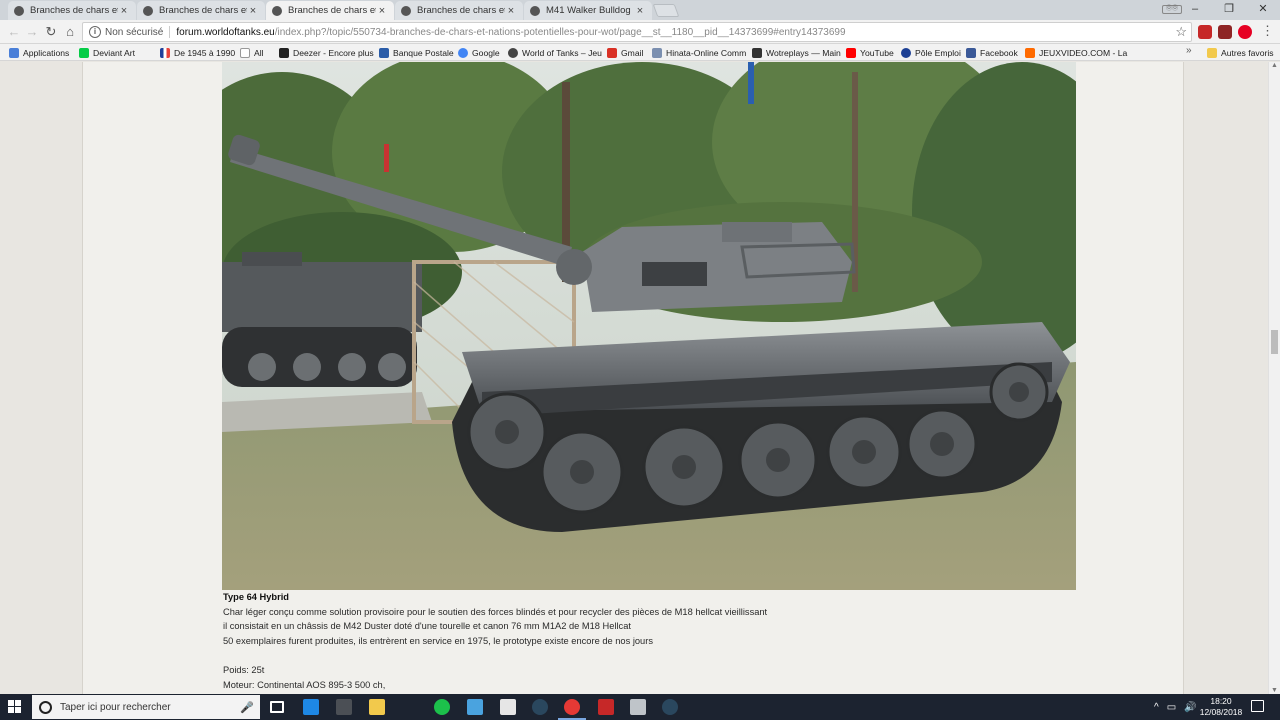 This screenshot has width=1280, height=720. What do you see at coordinates (1263, 10) in the screenshot?
I see `close-window-button: ✕` at bounding box center [1263, 10].